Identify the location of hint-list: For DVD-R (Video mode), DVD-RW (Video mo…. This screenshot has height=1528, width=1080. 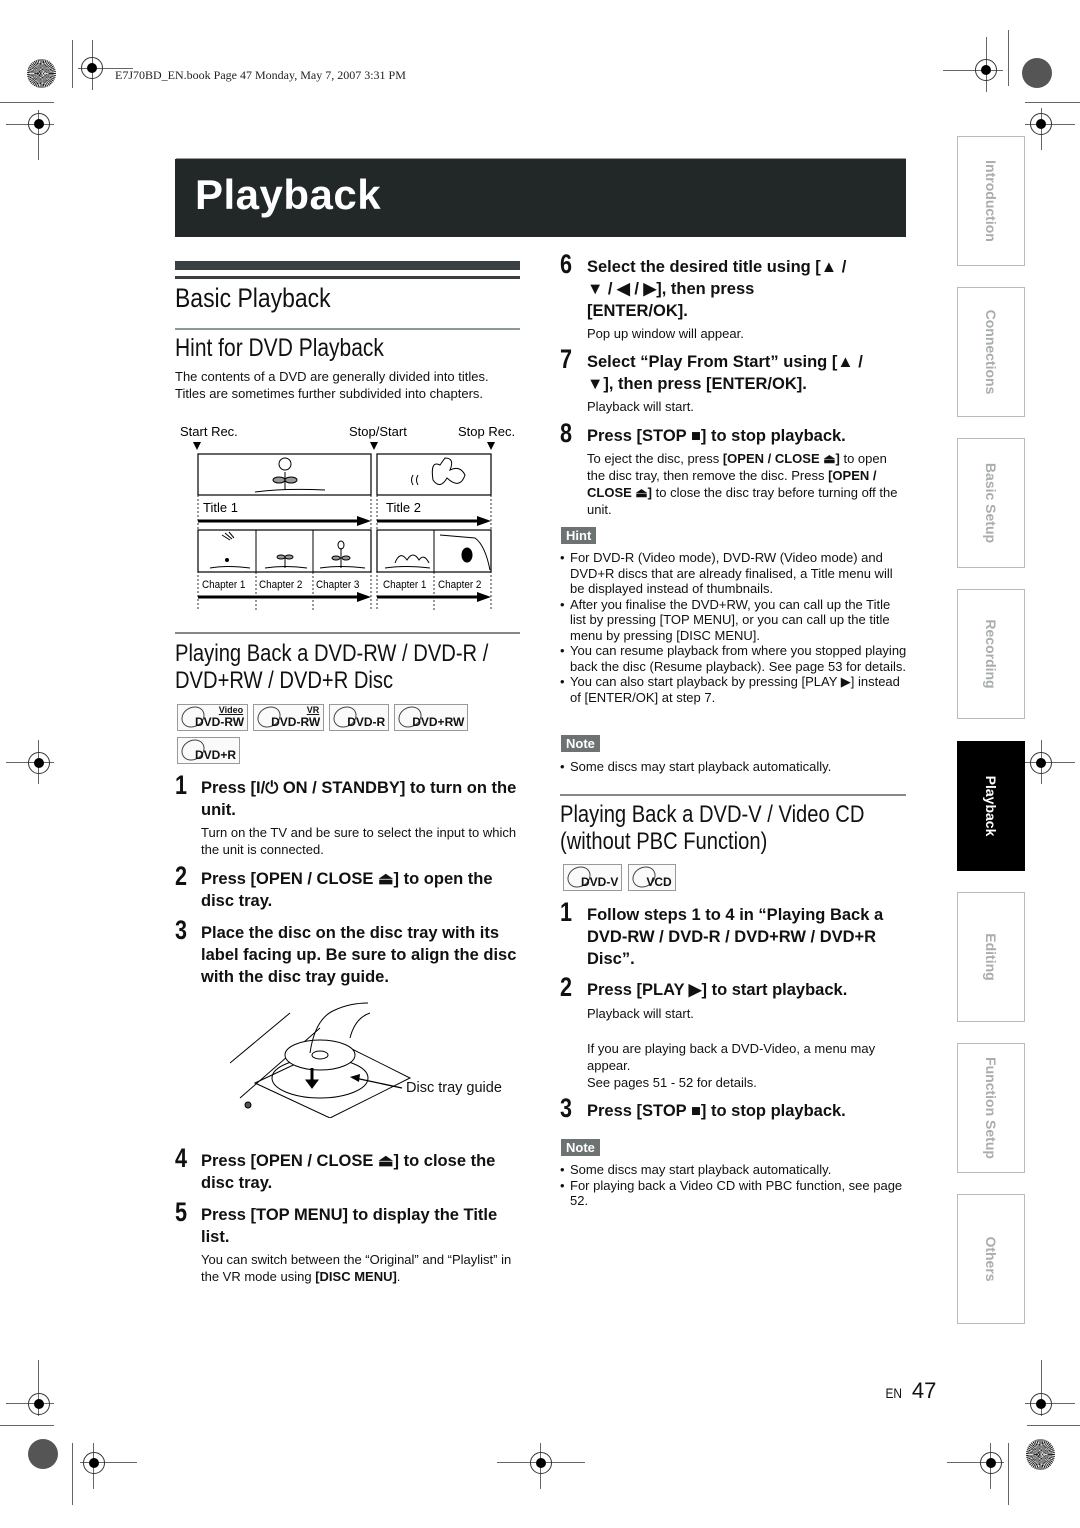
(733, 627).